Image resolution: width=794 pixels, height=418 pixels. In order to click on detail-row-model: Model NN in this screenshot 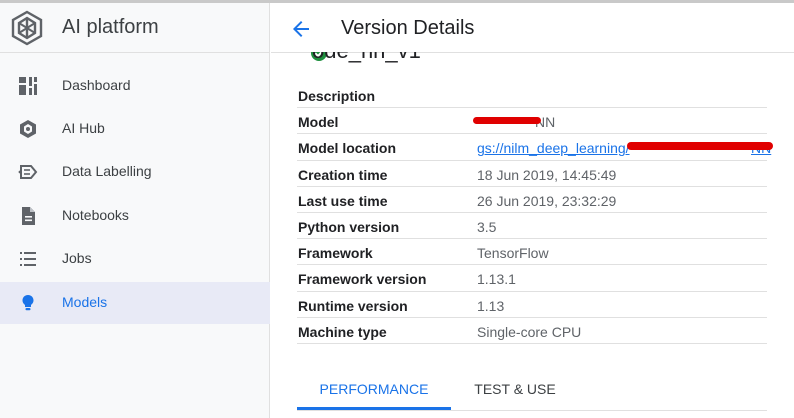, I will do `click(532, 121)`.